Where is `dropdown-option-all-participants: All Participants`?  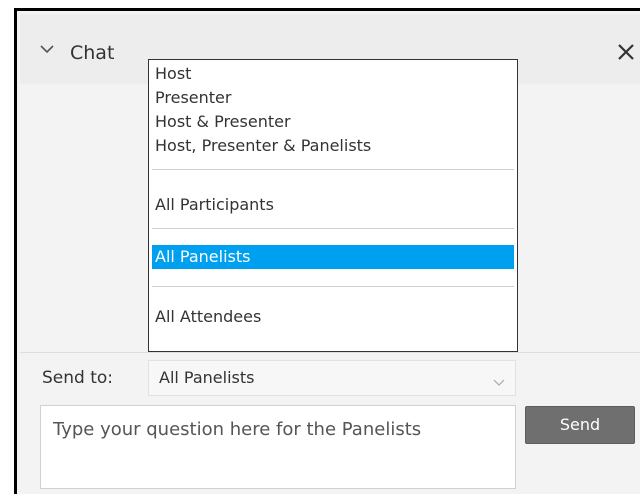
dropdown-option-all-participants: All Participants is located at coordinates (333, 205).